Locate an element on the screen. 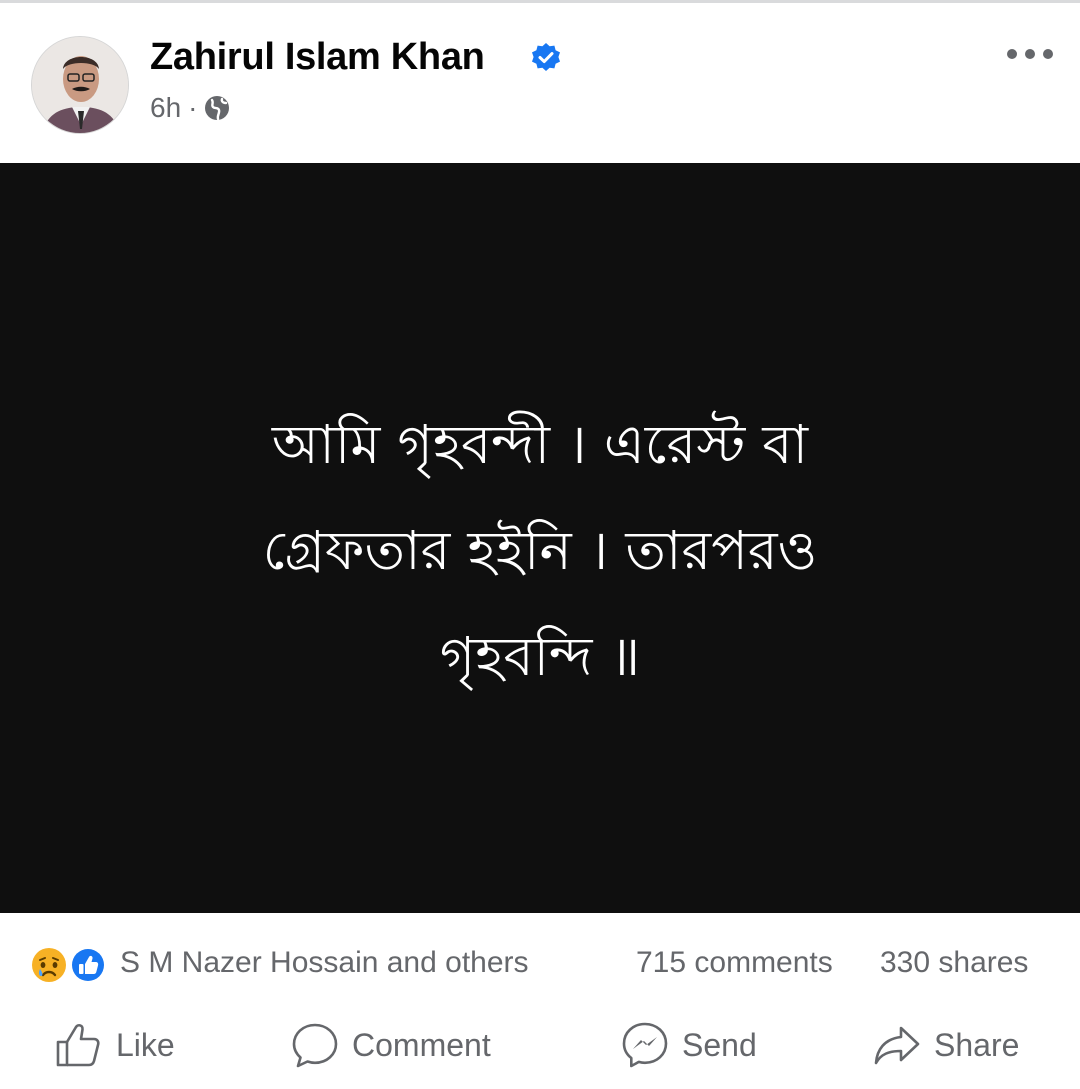 The height and width of the screenshot is (1089, 1080). share-arrow-icon is located at coordinates (897, 1045).